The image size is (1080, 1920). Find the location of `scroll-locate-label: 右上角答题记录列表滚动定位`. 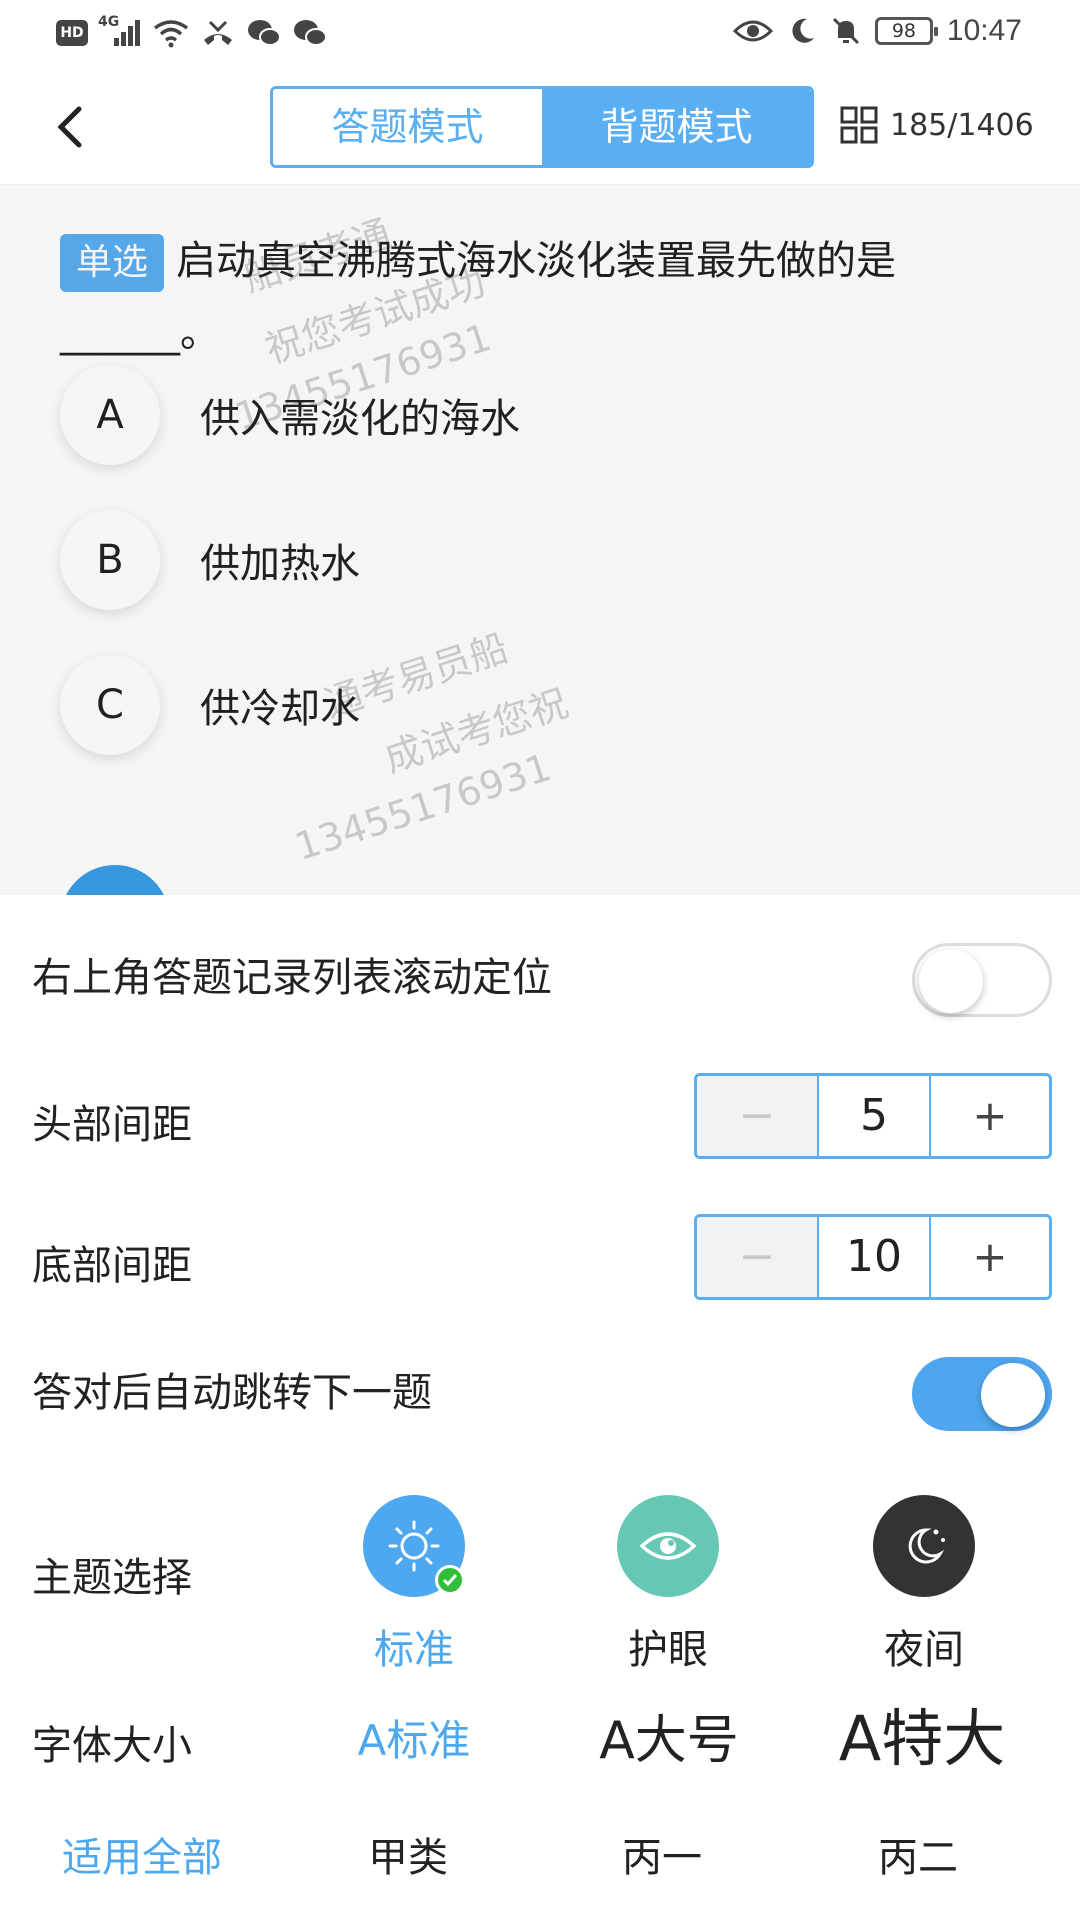

scroll-locate-label: 右上角答题记录列表滚动定位 is located at coordinates (292, 978).